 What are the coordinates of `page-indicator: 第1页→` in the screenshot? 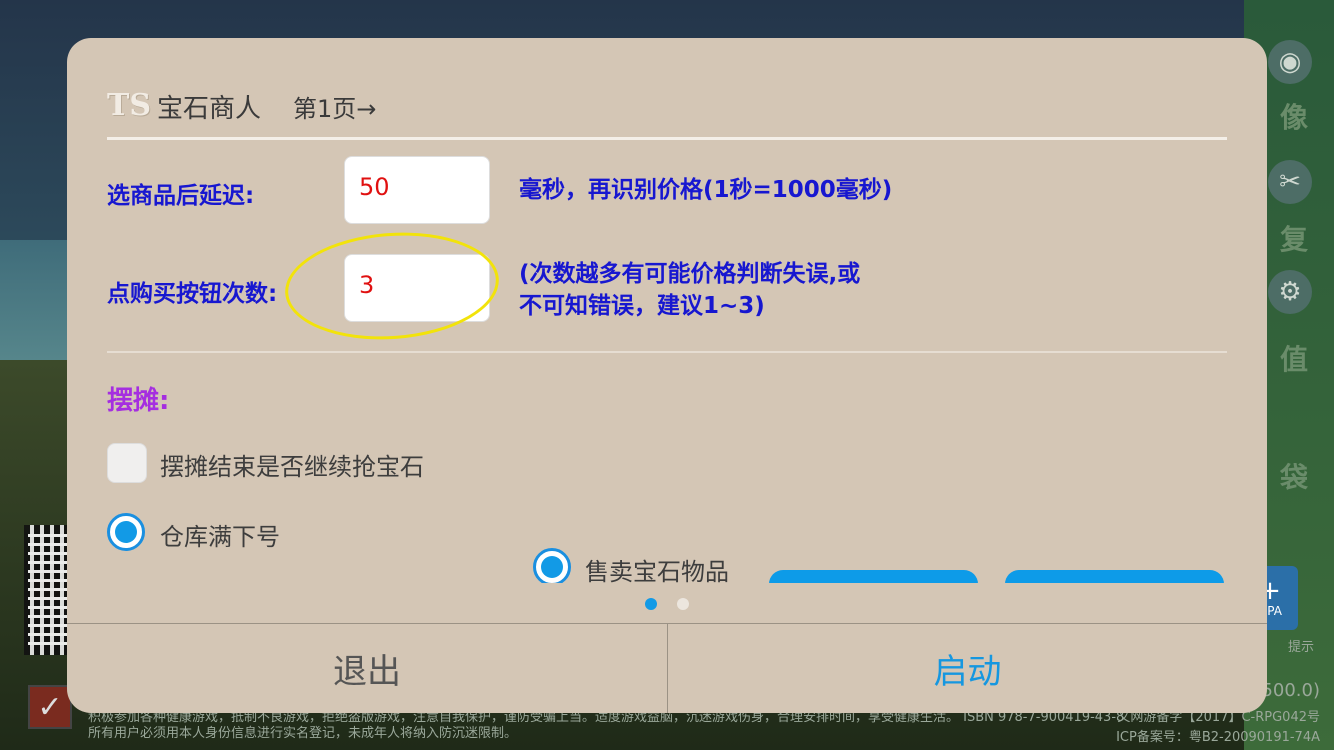 It's located at (334, 106).